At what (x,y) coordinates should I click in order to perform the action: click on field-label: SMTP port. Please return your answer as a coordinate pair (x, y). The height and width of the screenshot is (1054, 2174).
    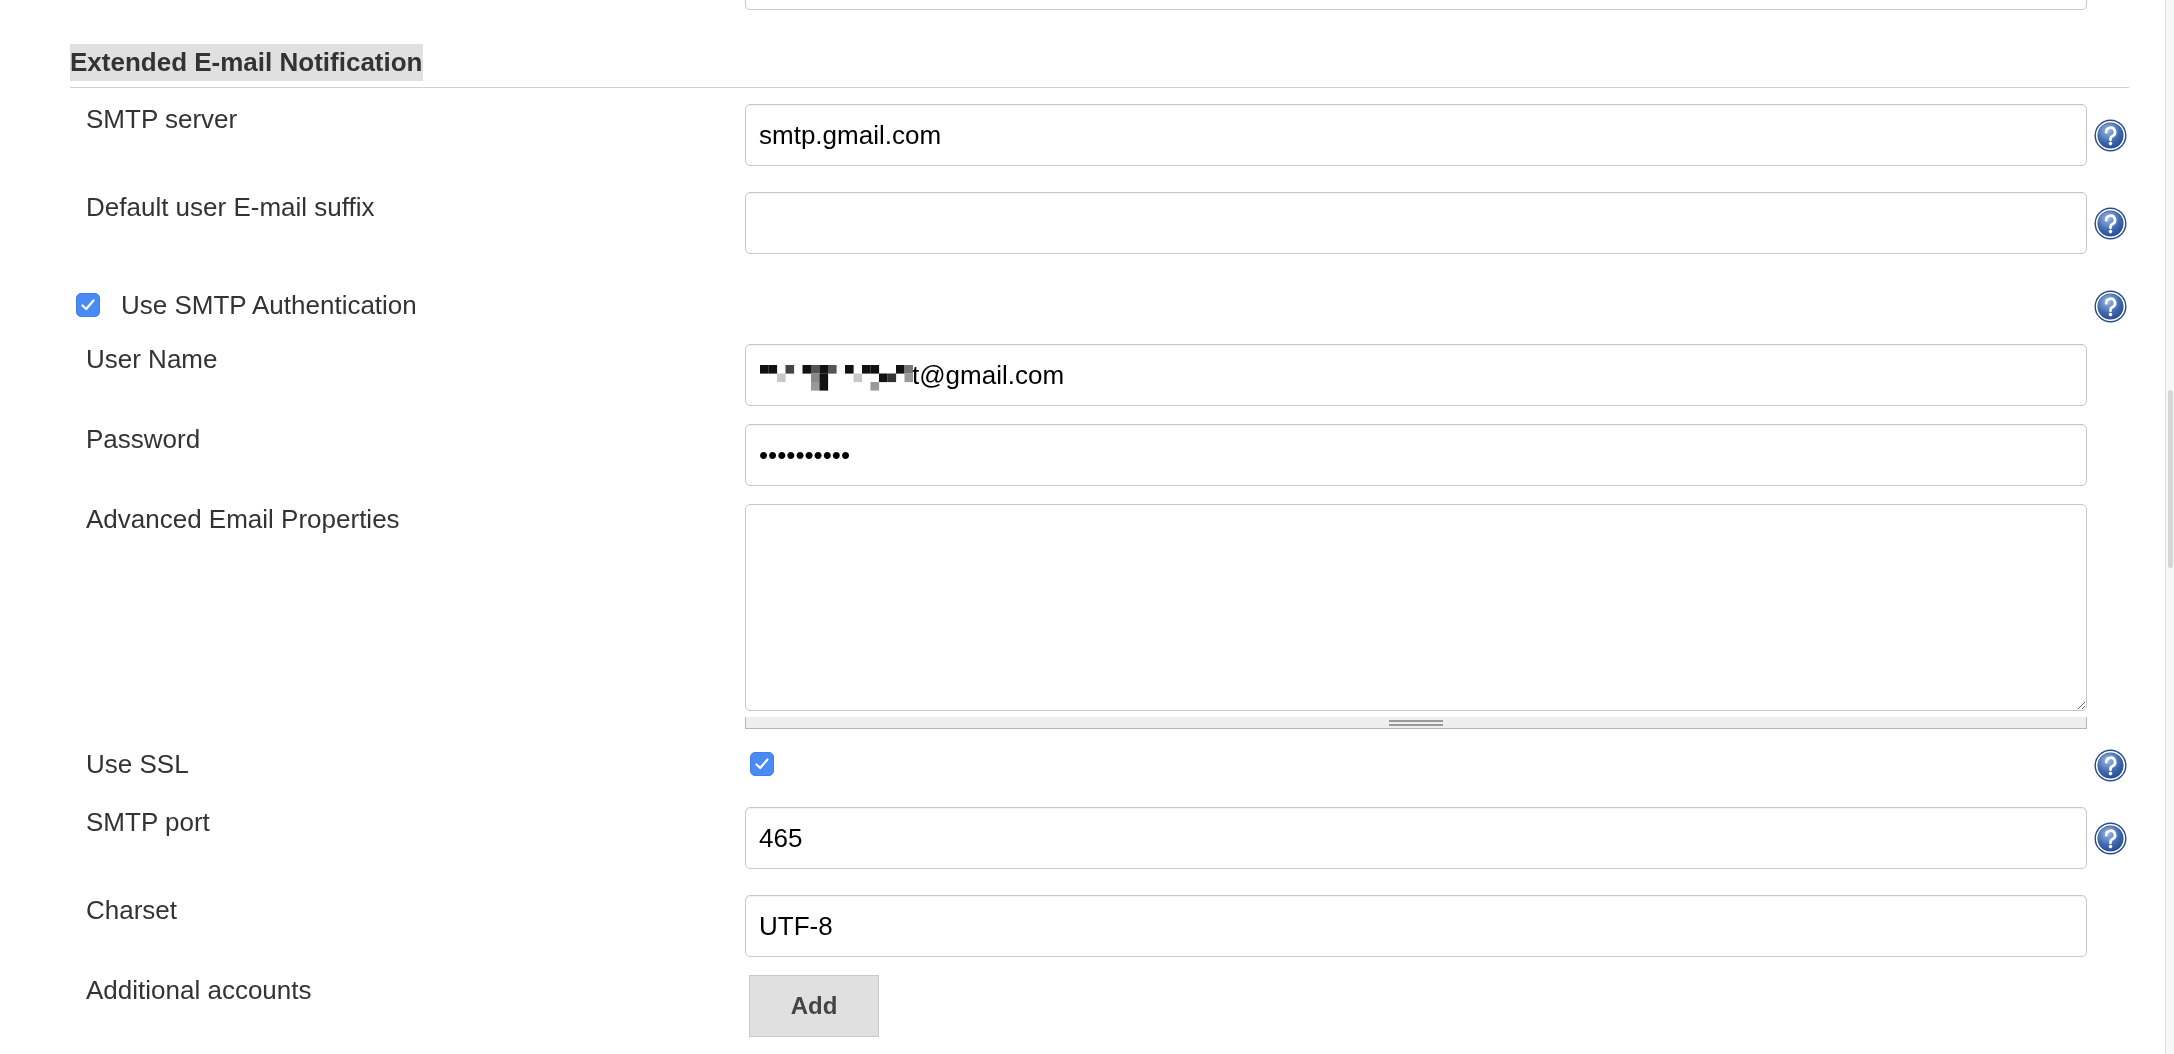
    Looking at the image, I should click on (148, 822).